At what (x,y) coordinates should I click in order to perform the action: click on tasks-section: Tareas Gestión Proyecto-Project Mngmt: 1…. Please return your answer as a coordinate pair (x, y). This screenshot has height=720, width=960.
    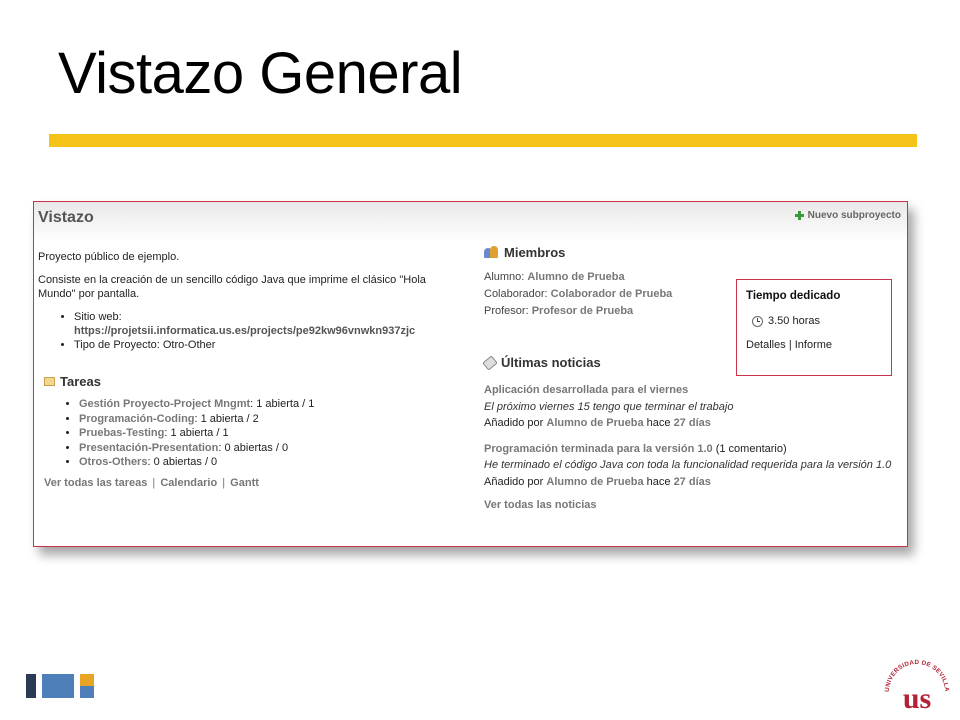
    Looking at the image, I should click on (254, 431).